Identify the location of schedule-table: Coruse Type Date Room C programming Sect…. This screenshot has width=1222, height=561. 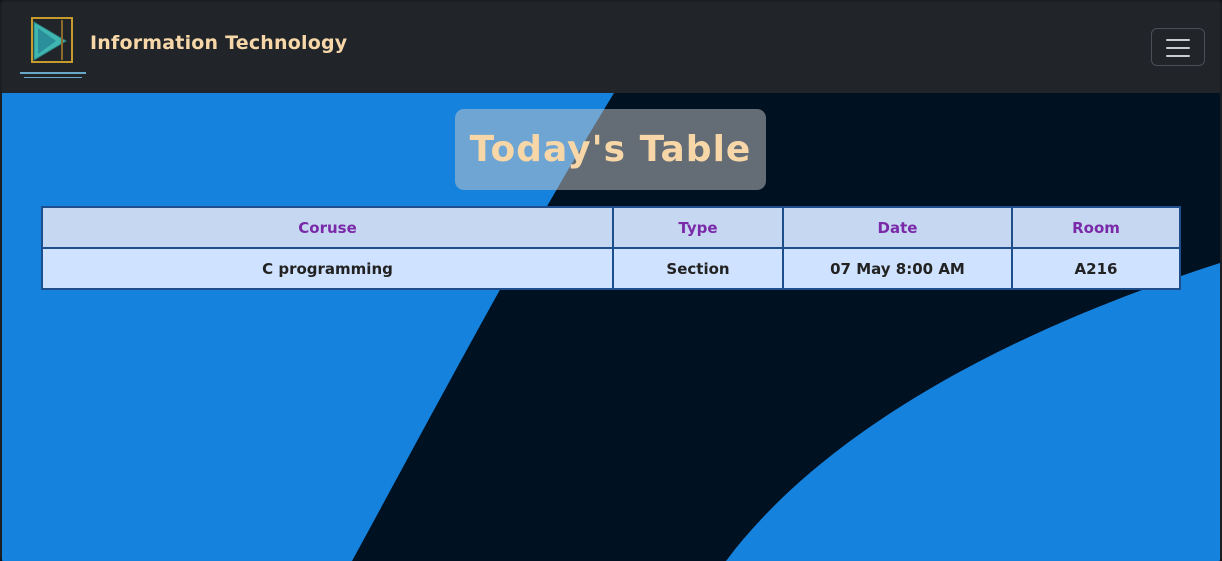
(611, 248).